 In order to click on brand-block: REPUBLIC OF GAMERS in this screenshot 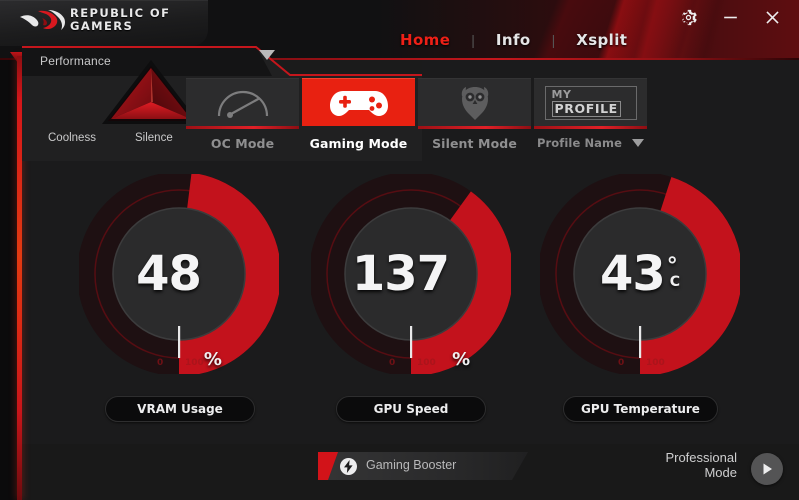, I will do `click(104, 23)`.